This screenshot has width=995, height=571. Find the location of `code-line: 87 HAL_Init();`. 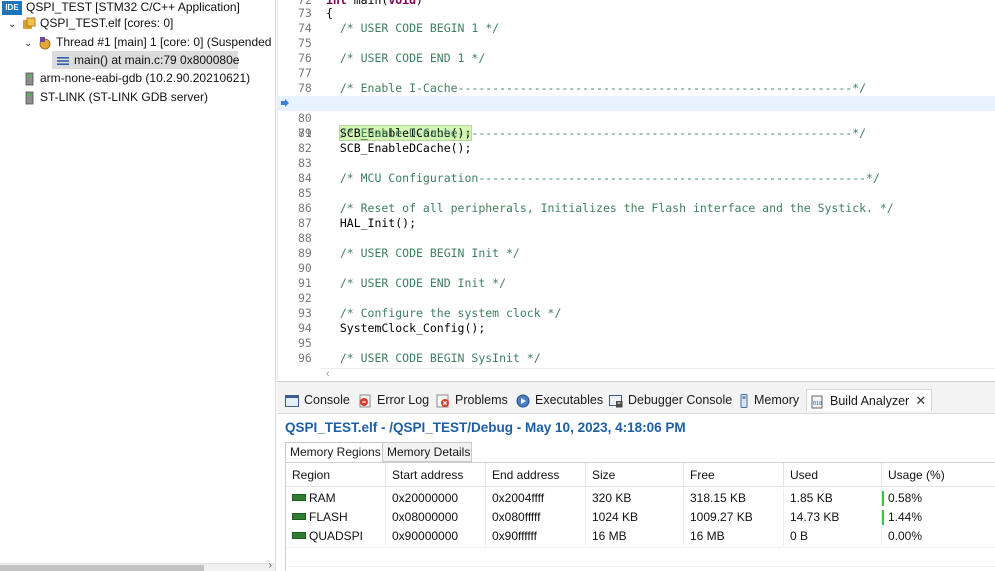

code-line: 87 HAL_Init(); is located at coordinates (636, 223).